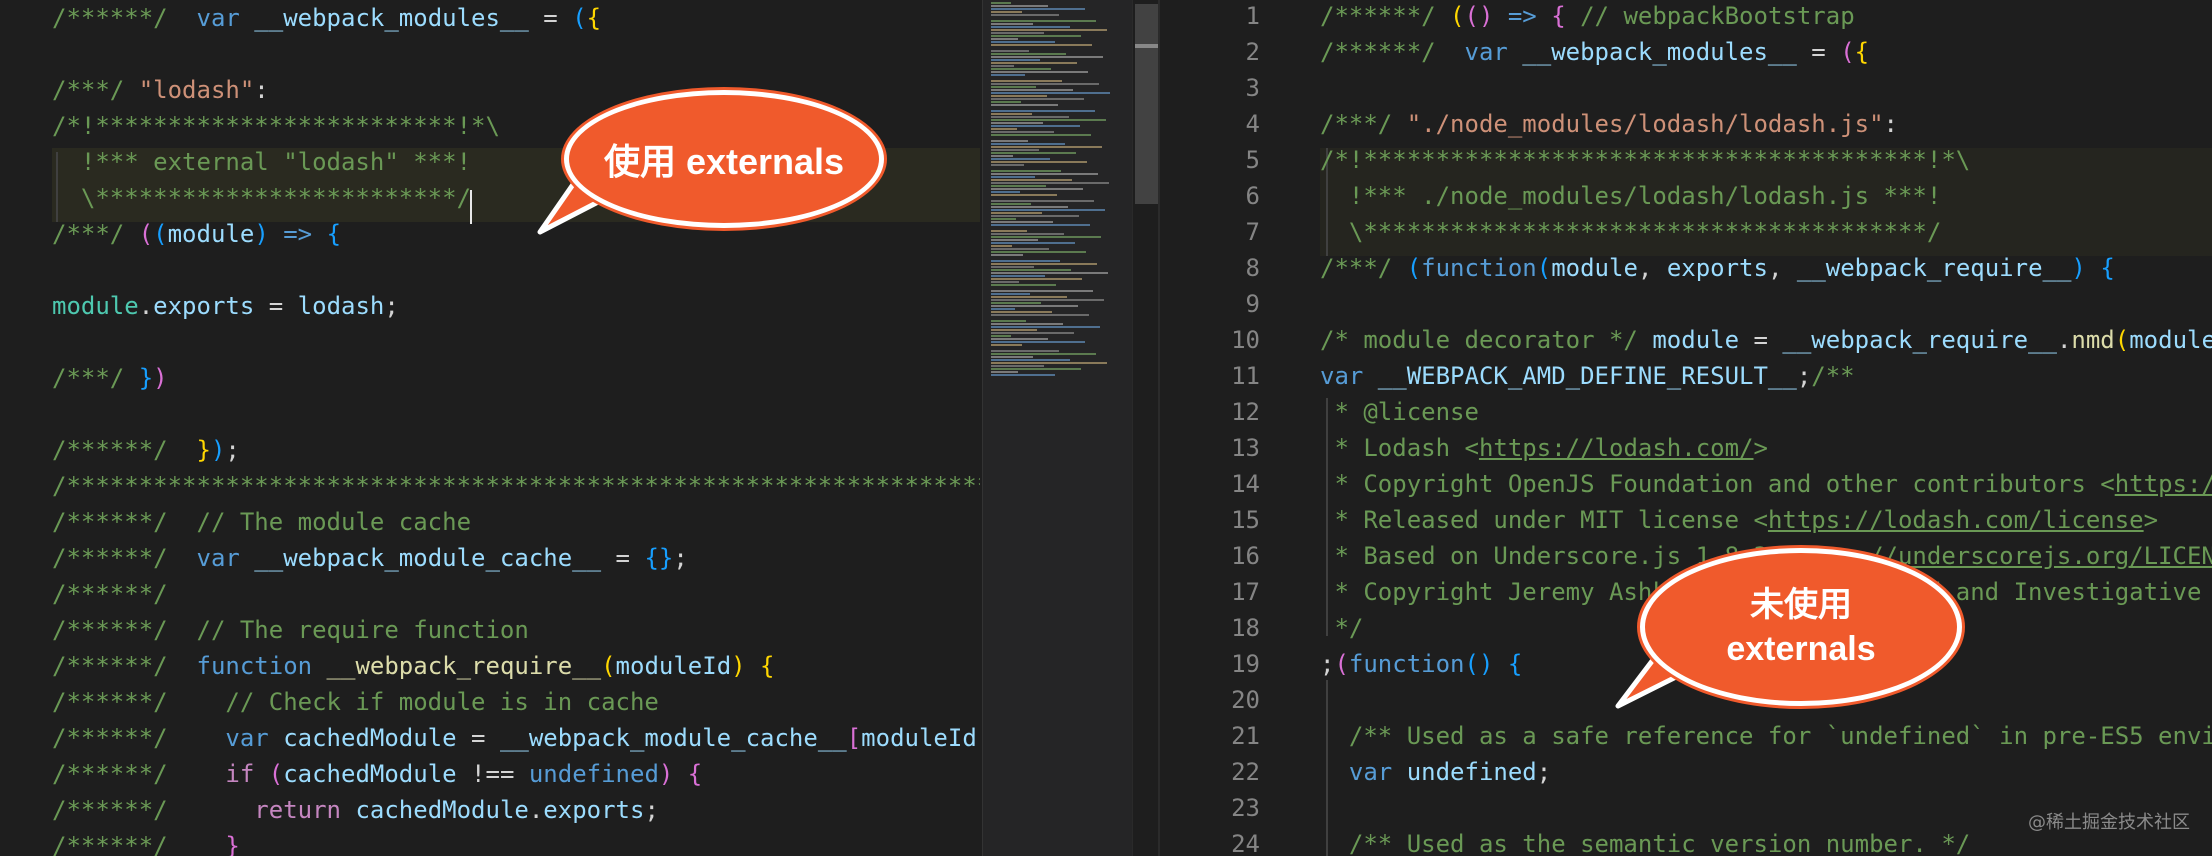 The image size is (2212, 856). I want to click on line-number: 8, so click(1252, 268).